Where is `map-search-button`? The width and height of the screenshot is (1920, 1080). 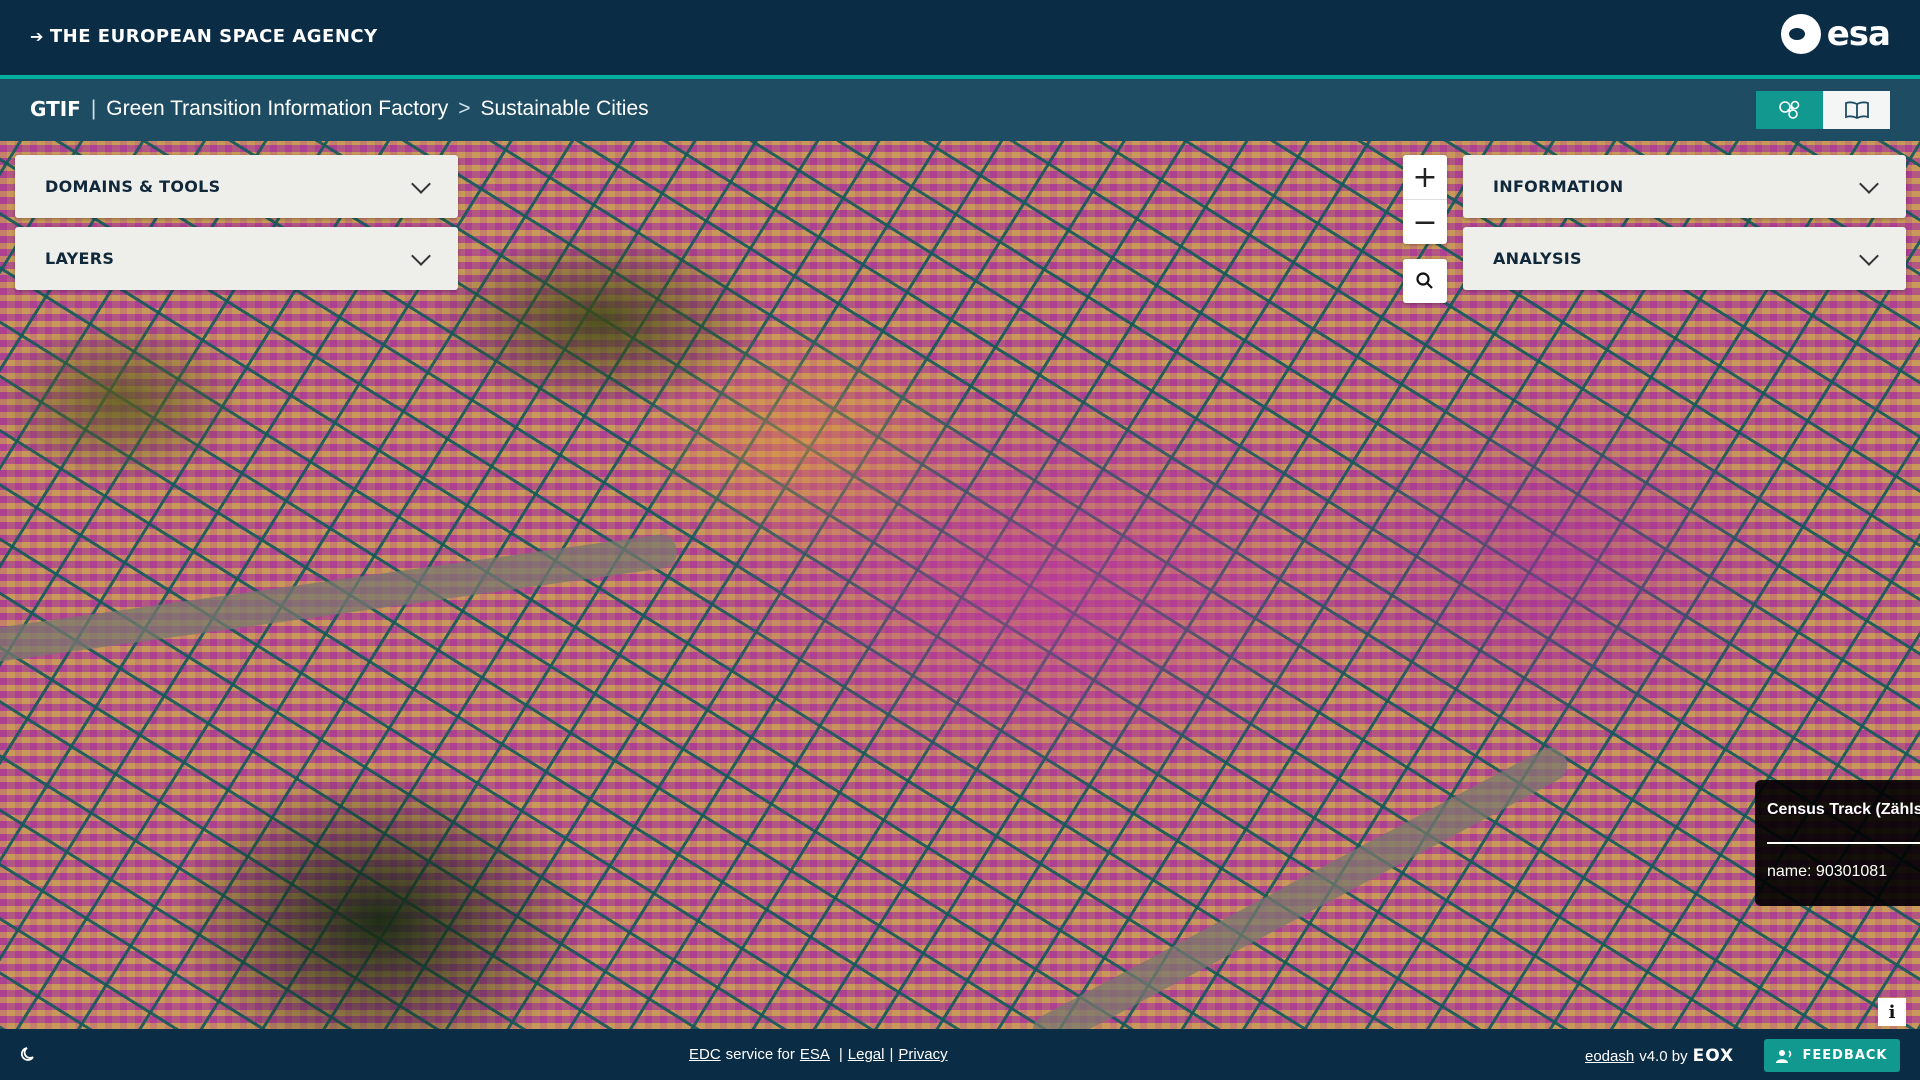
map-search-button is located at coordinates (1425, 281).